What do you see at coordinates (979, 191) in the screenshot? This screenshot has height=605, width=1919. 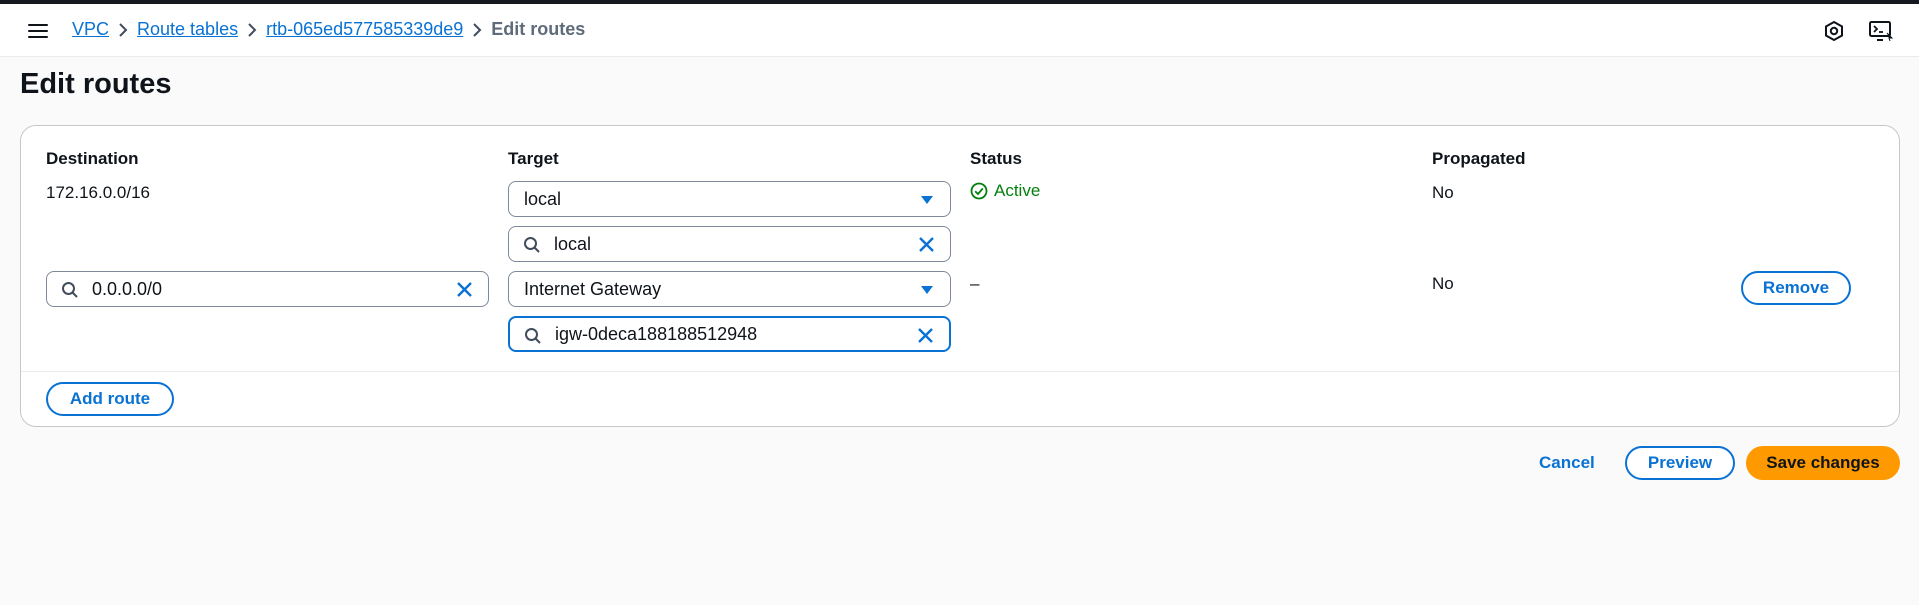 I see `status-success-icon` at bounding box center [979, 191].